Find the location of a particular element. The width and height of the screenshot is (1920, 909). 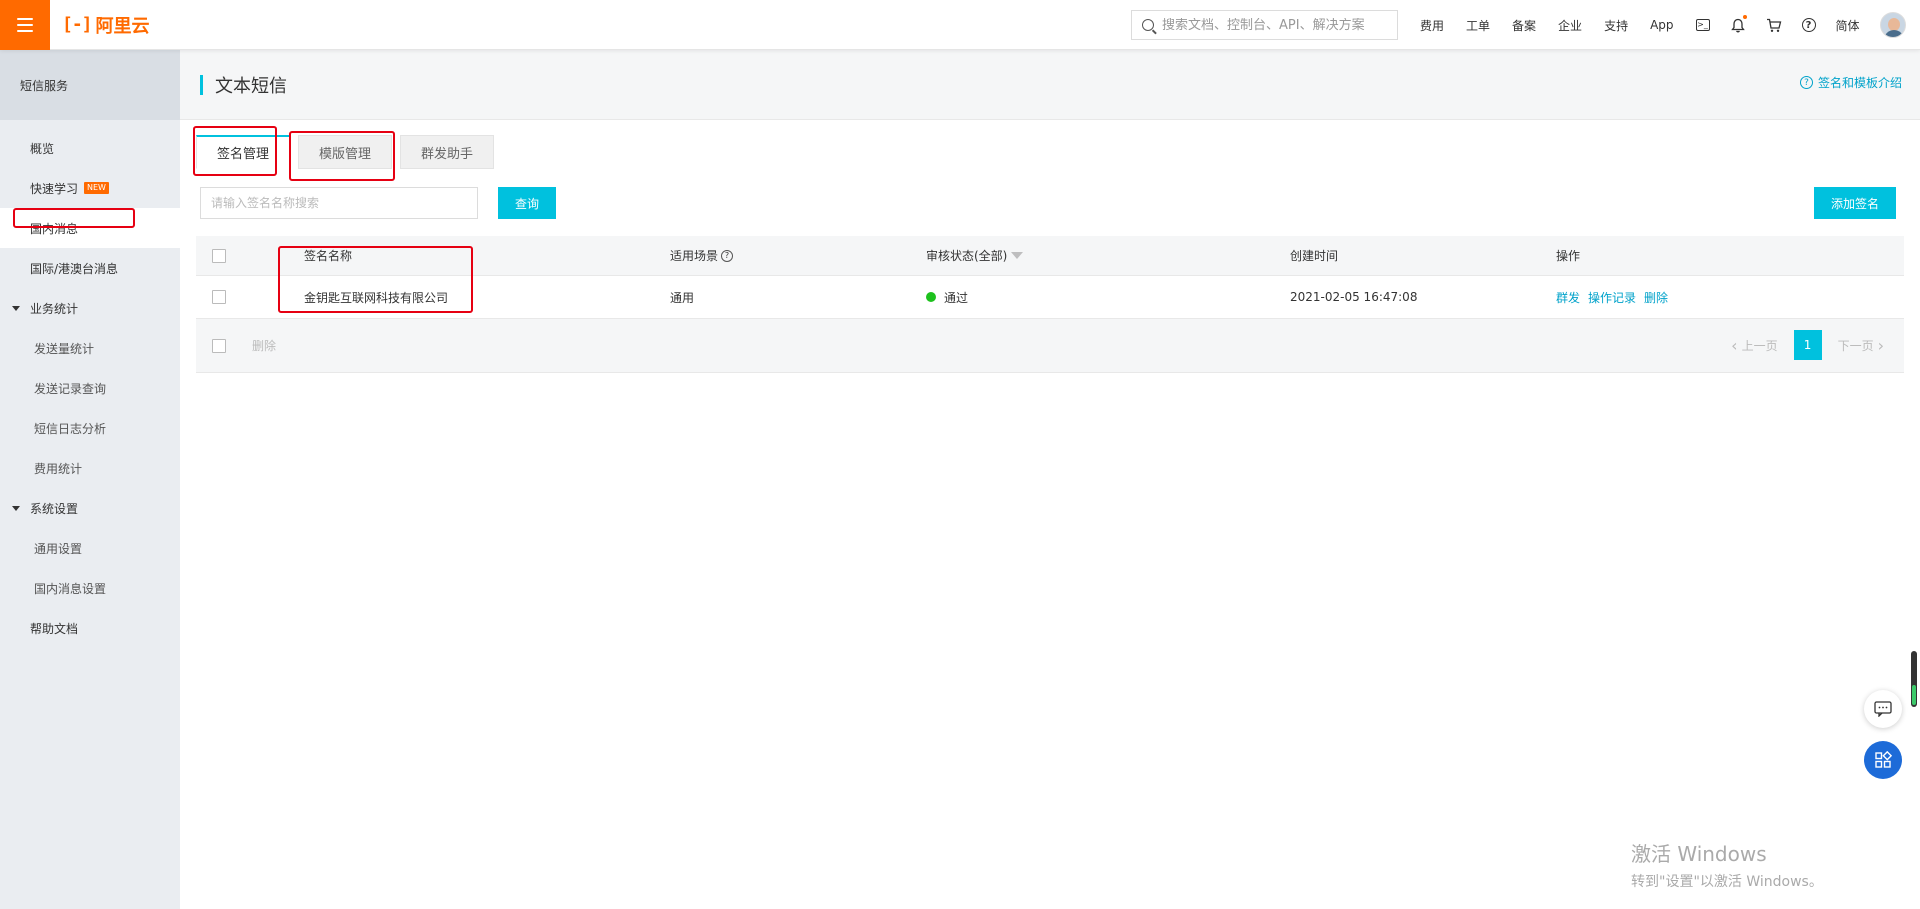

watermark-line-2: 转到"设置"以激活 Windows。 is located at coordinates (1727, 882).